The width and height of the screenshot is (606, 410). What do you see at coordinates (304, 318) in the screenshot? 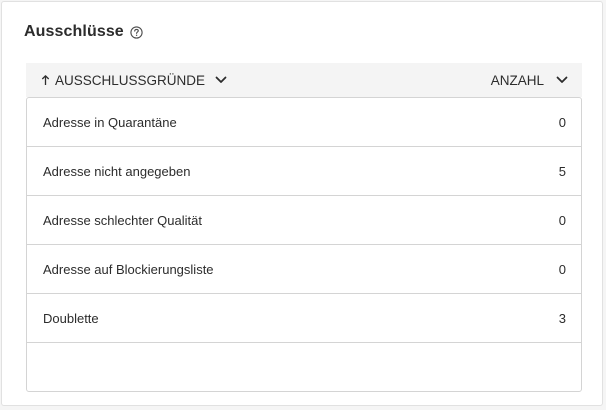
I see `table-row: Doublette 3` at bounding box center [304, 318].